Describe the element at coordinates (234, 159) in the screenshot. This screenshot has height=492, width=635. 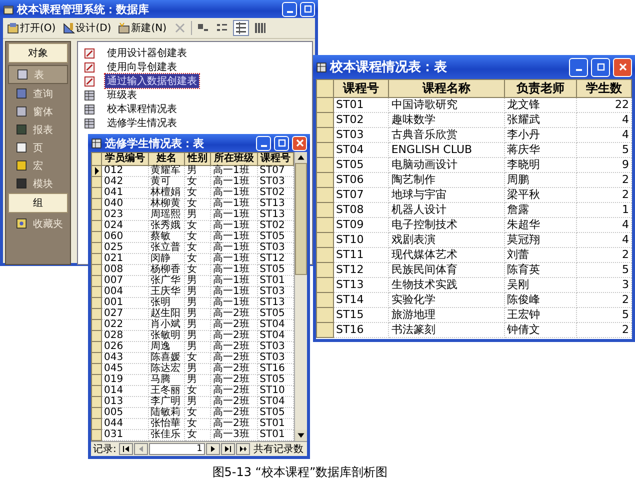
I see `column-header: 所在班级` at that location.